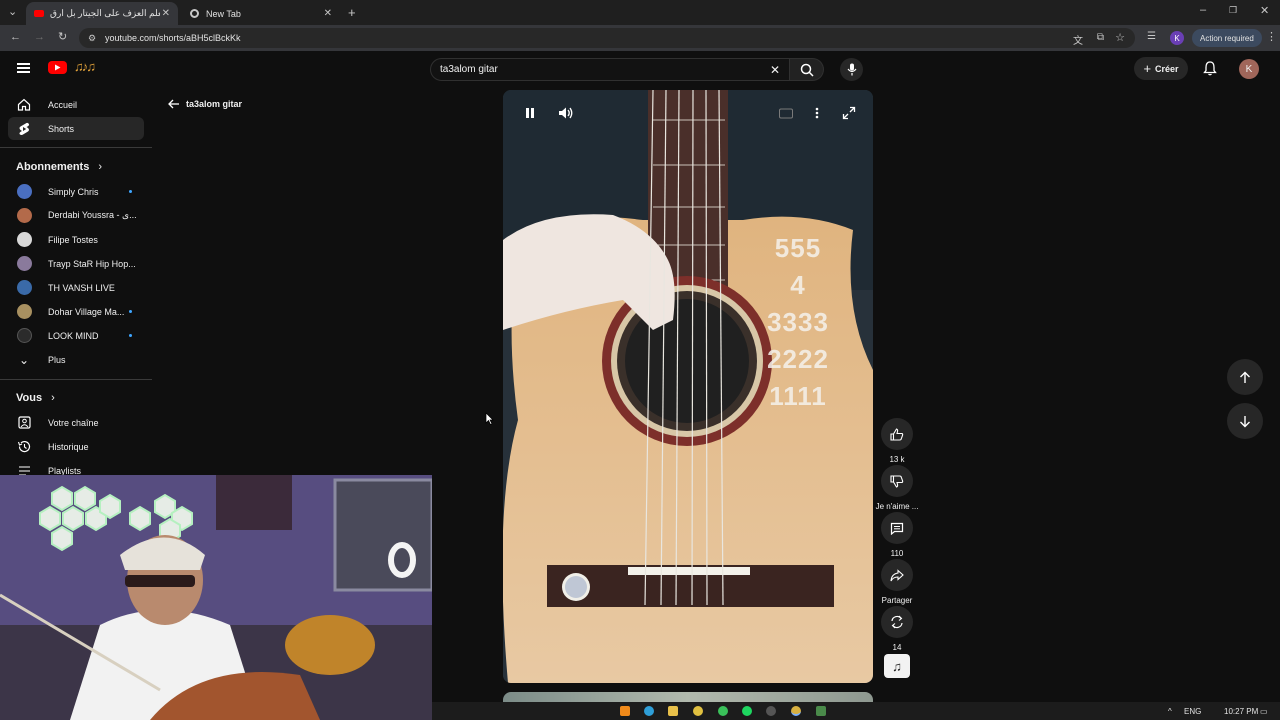 The image size is (1280, 720). What do you see at coordinates (76, 128) in the screenshot?
I see `sidebar-item-shorts: Shorts` at bounding box center [76, 128].